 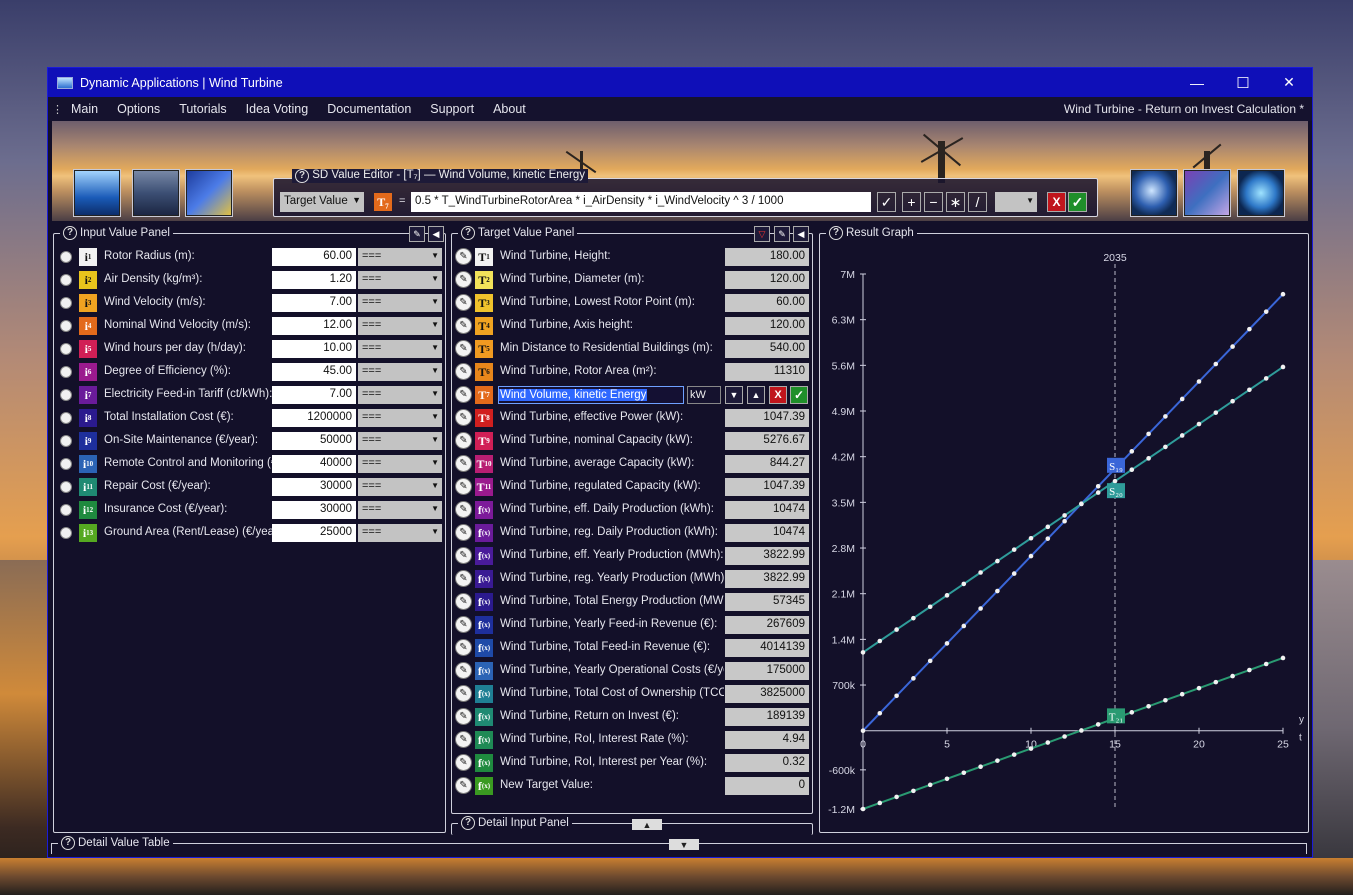 I want to click on unit-input: kW, so click(x=704, y=395).